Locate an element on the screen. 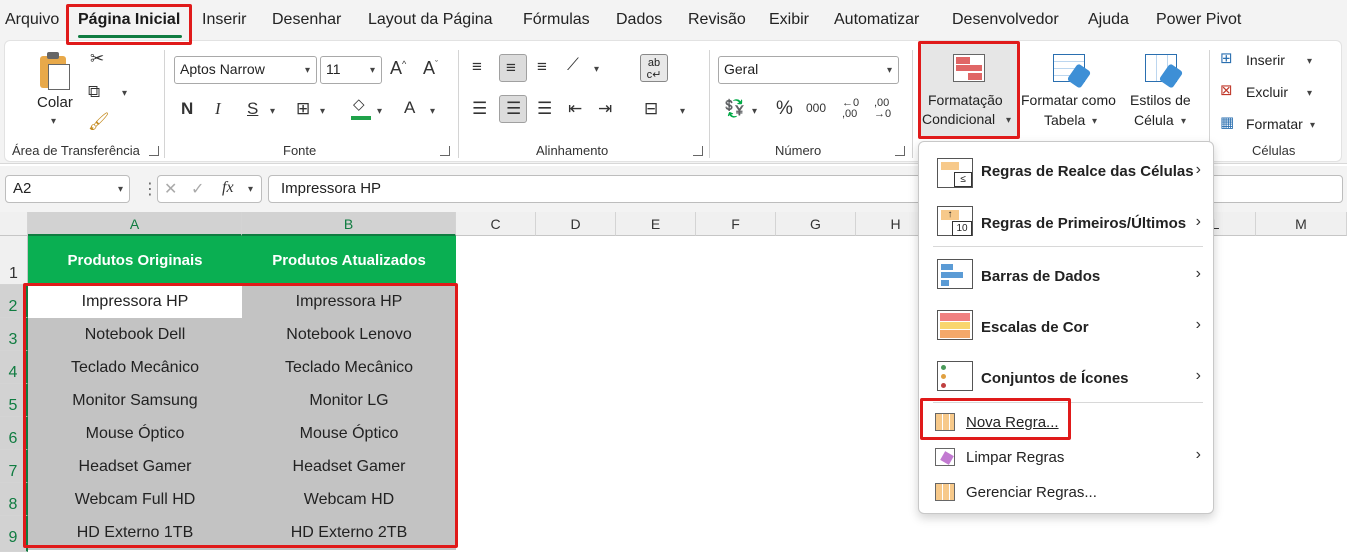  merge-center-icon: ⊟ is located at coordinates (651, 108).